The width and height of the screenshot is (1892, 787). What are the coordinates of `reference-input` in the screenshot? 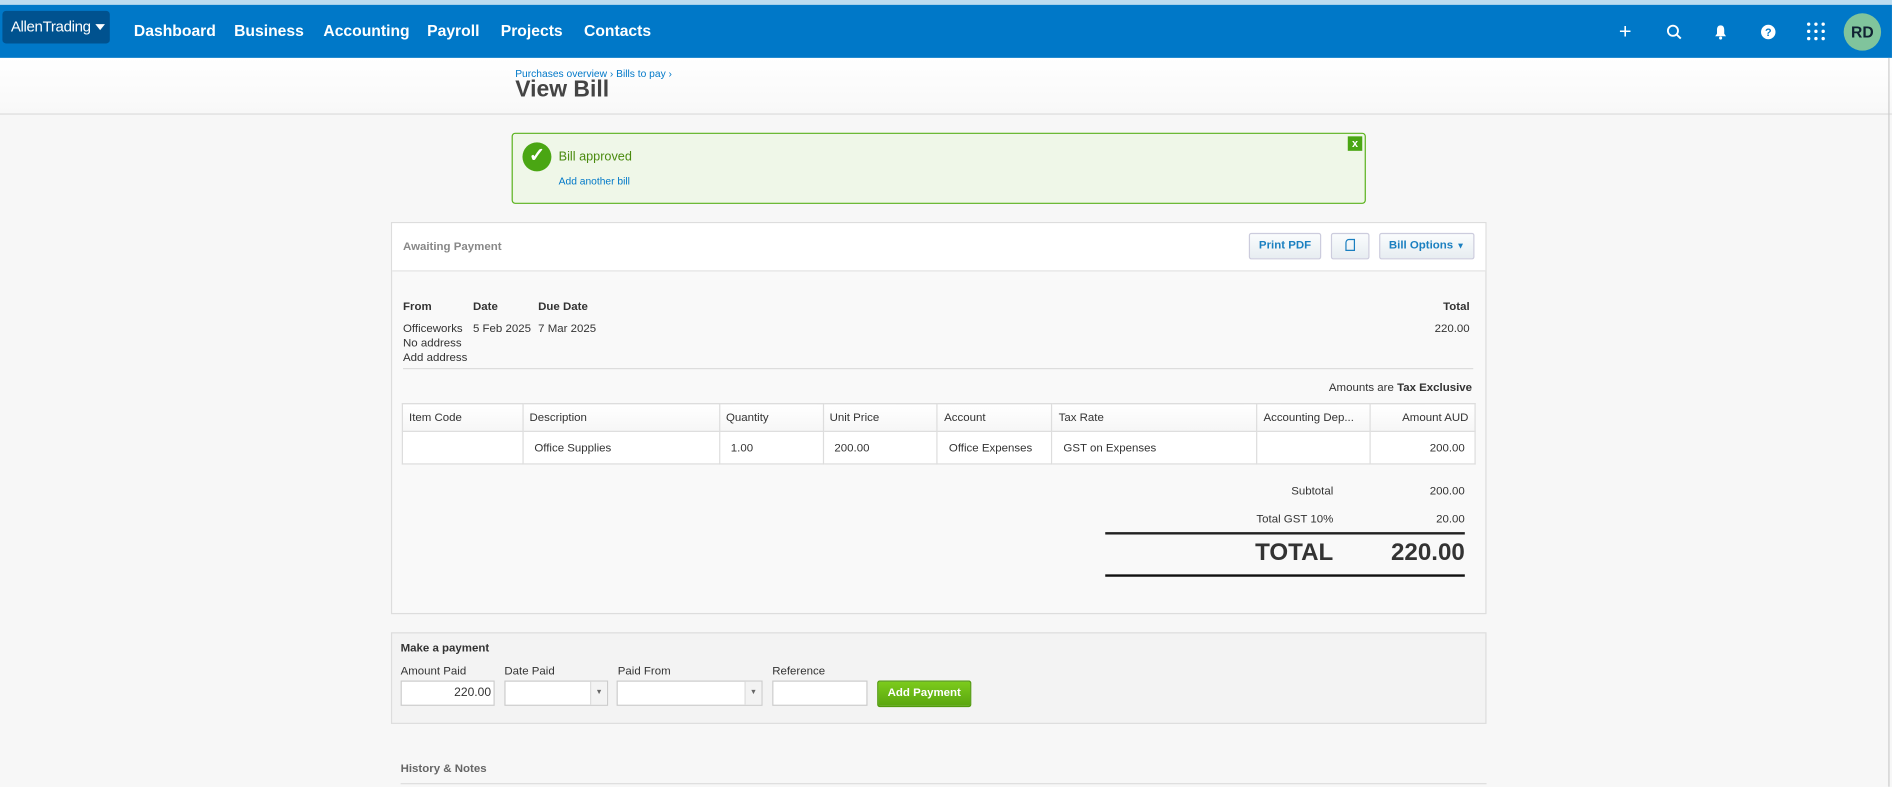 It's located at (820, 693).